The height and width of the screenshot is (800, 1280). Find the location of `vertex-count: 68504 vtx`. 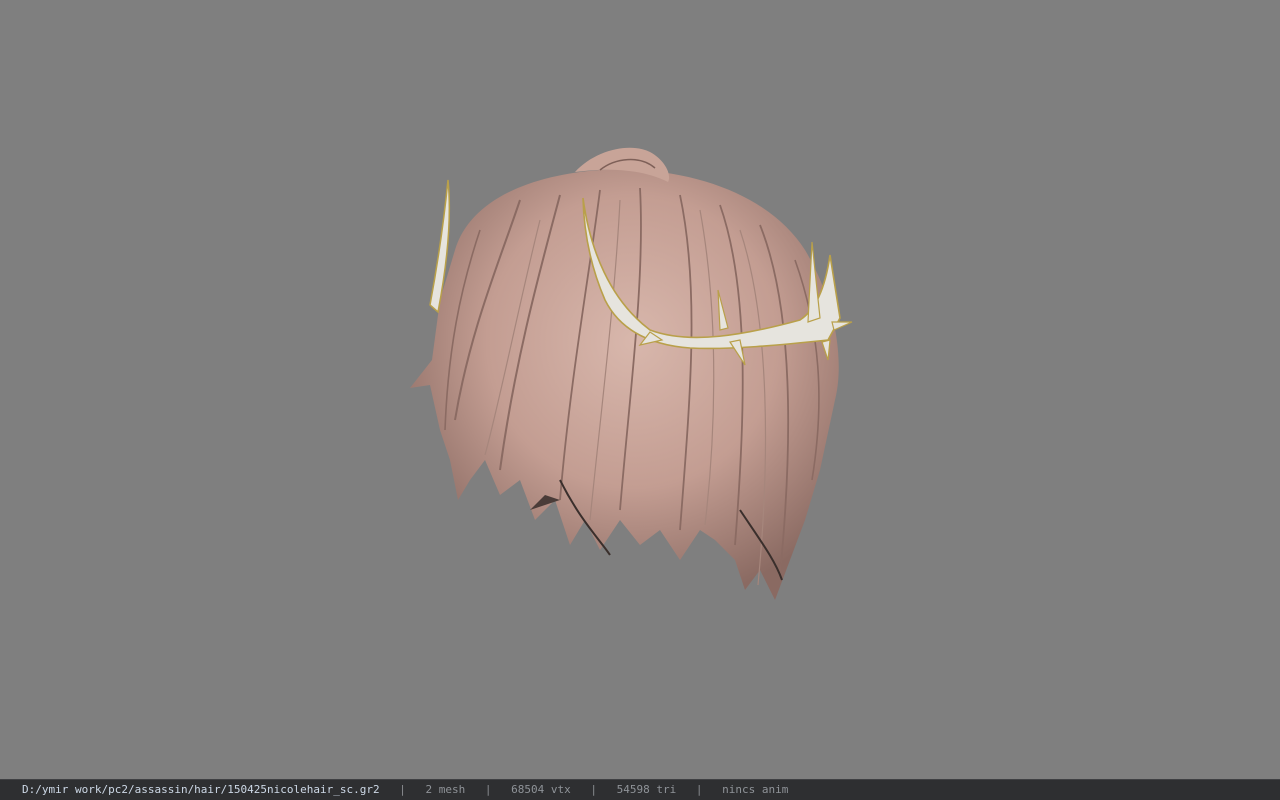

vertex-count: 68504 vtx is located at coordinates (541, 789).